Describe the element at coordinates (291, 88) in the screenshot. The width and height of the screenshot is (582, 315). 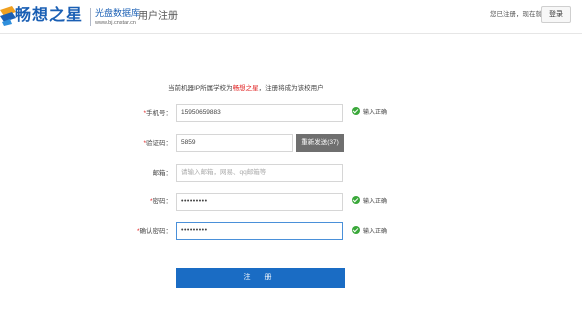
I see `notice-suffix: ，注册将成为该校用户` at that location.